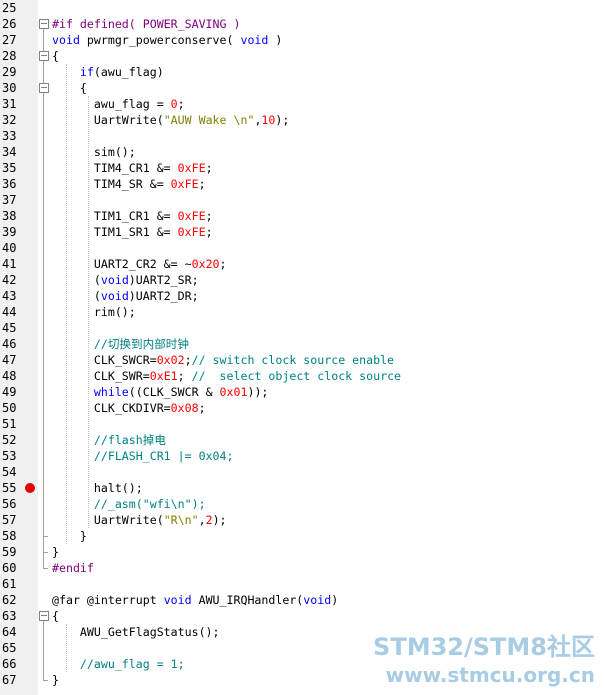 The width and height of the screenshot is (605, 695). Describe the element at coordinates (302, 456) in the screenshot. I see `code-line: 53 //FLASH_CR1 |= 0x04;` at that location.